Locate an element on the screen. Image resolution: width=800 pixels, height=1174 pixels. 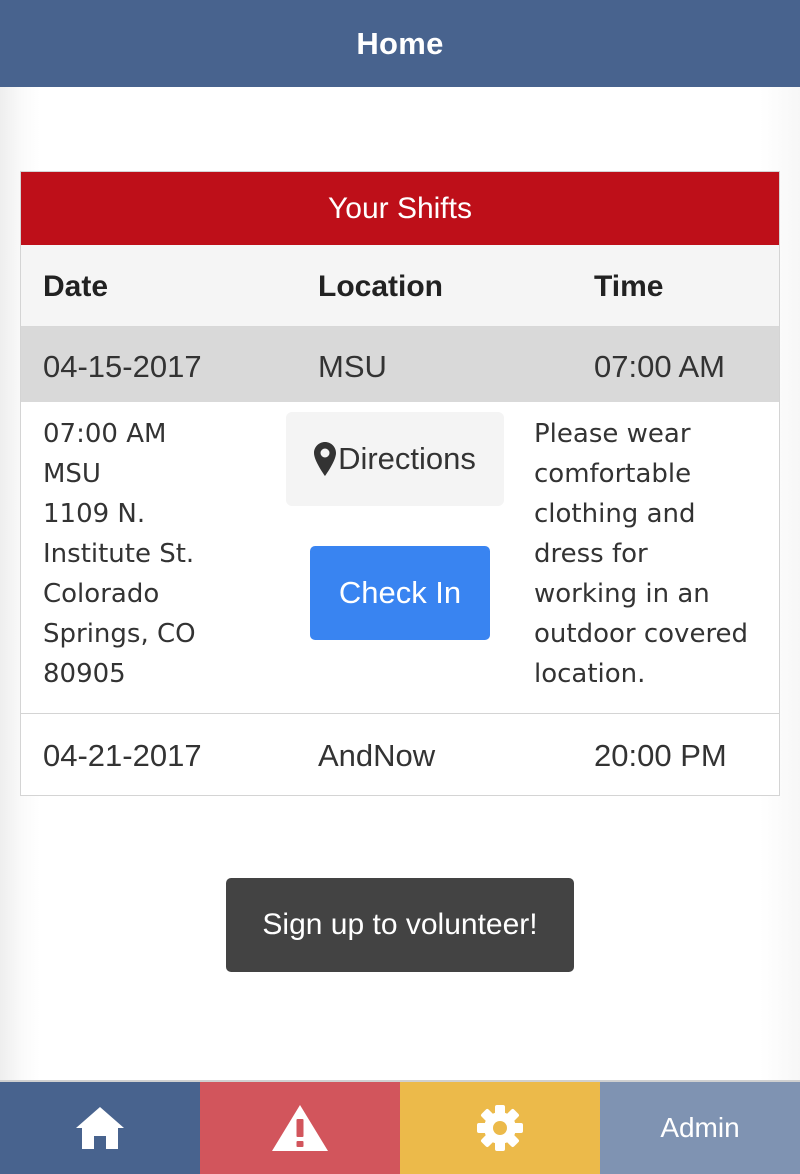
bottom-tab-bar: Admin is located at coordinates (400, 1127).